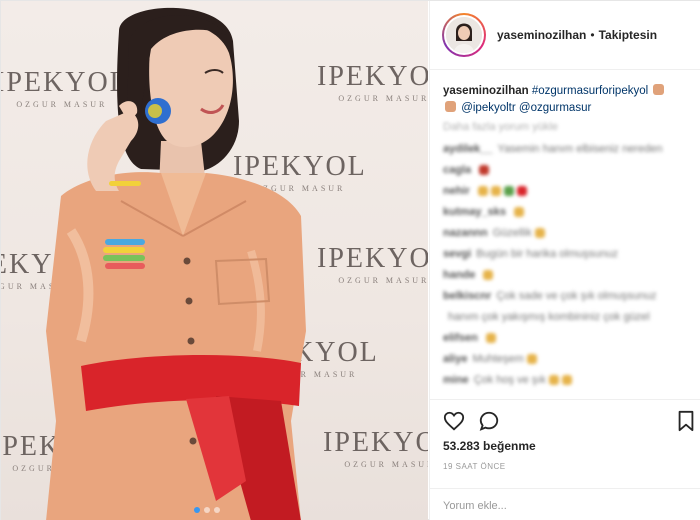  I want to click on caption-mention: @ipekyoltr, so click(488, 108).